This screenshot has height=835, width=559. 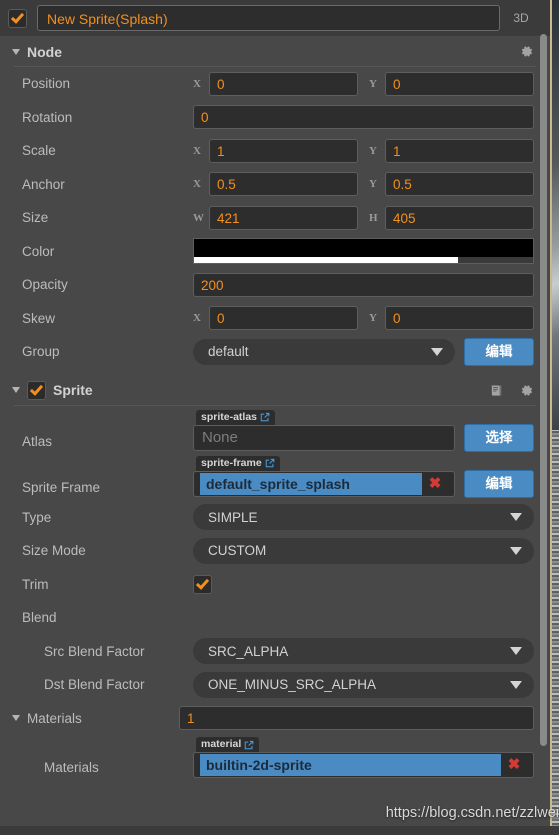 I want to click on node-enabled-checkbox, so click(x=17, y=18).